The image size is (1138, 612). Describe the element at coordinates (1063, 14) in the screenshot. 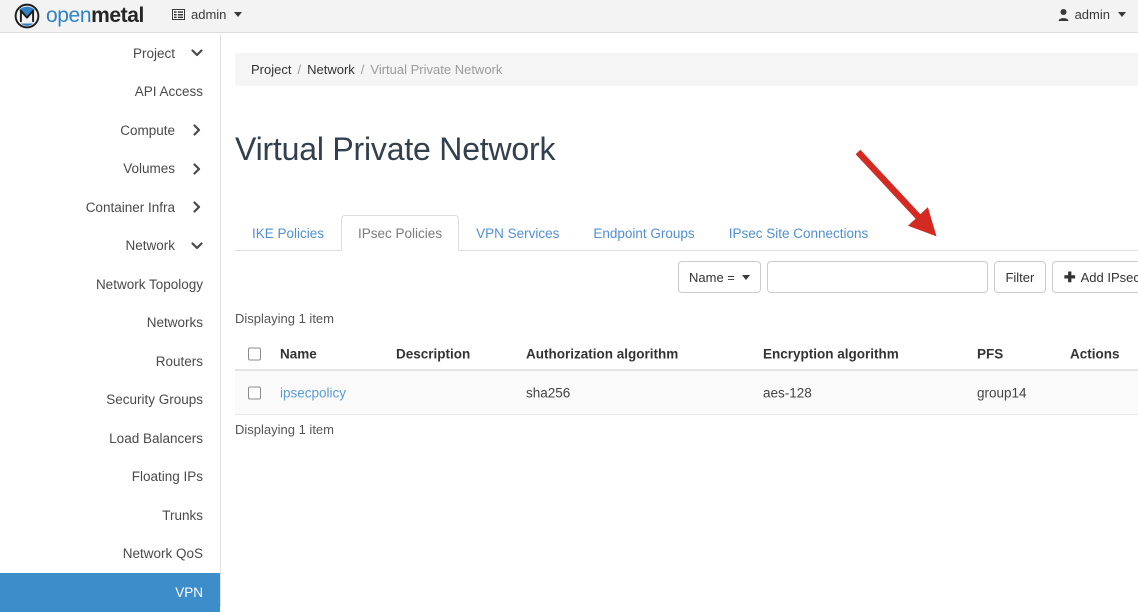

I see `user-icon` at that location.